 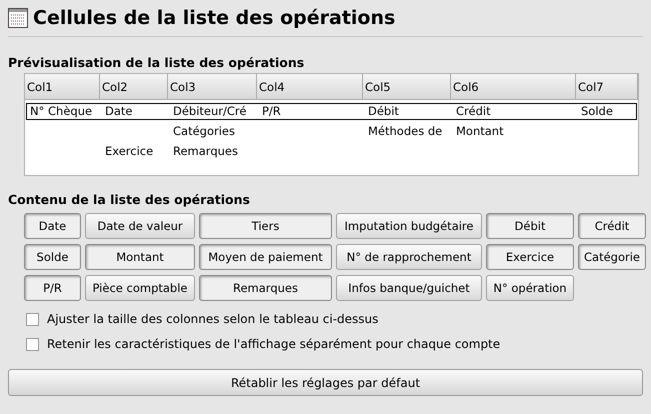 I want to click on table-cell-text: Méthodes de, so click(x=405, y=131).